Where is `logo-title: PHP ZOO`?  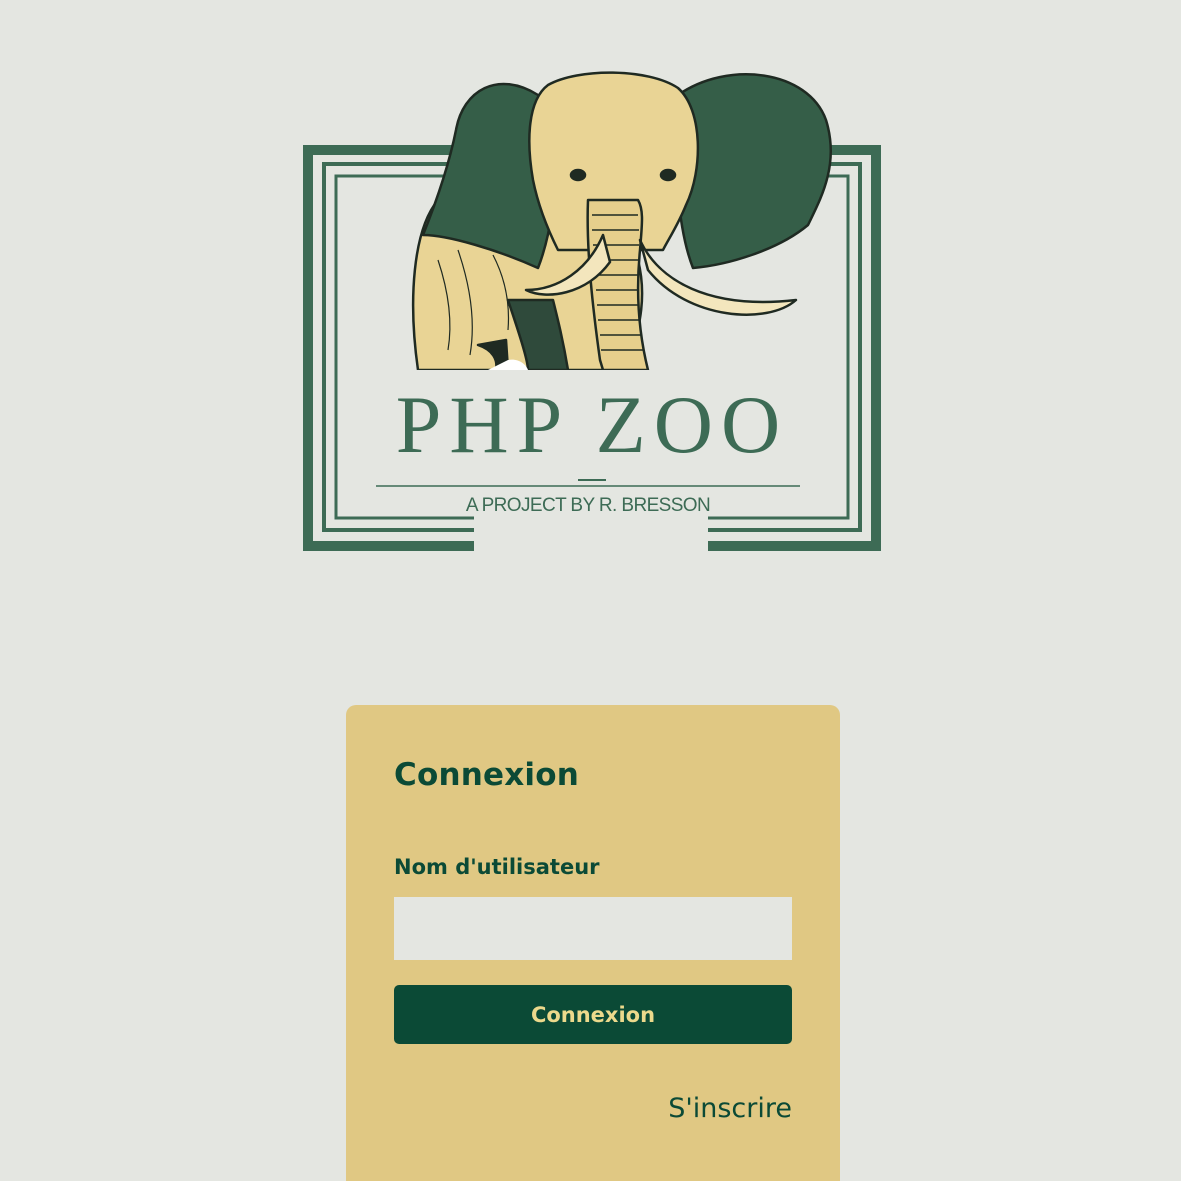
logo-title: PHP ZOO is located at coordinates (592, 424).